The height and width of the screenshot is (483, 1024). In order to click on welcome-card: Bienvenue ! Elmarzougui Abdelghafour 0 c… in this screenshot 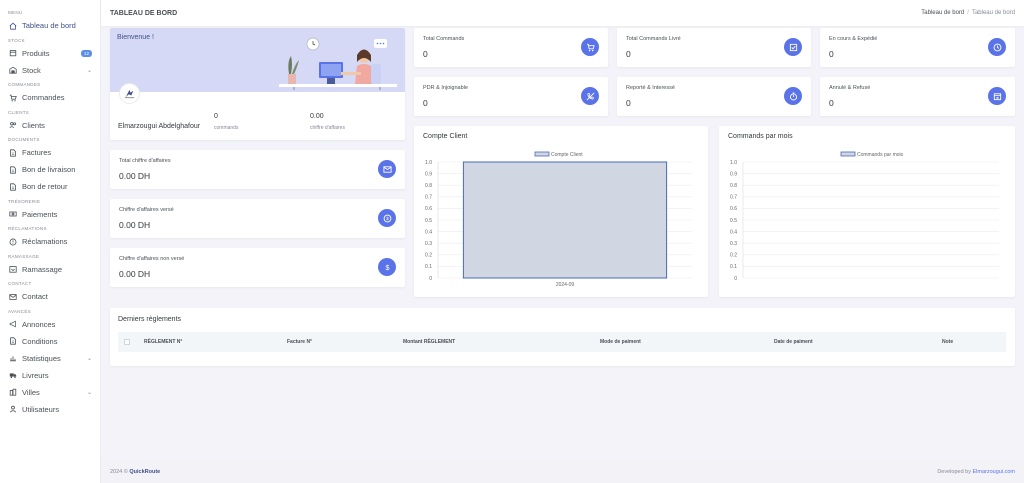, I will do `click(257, 84)`.